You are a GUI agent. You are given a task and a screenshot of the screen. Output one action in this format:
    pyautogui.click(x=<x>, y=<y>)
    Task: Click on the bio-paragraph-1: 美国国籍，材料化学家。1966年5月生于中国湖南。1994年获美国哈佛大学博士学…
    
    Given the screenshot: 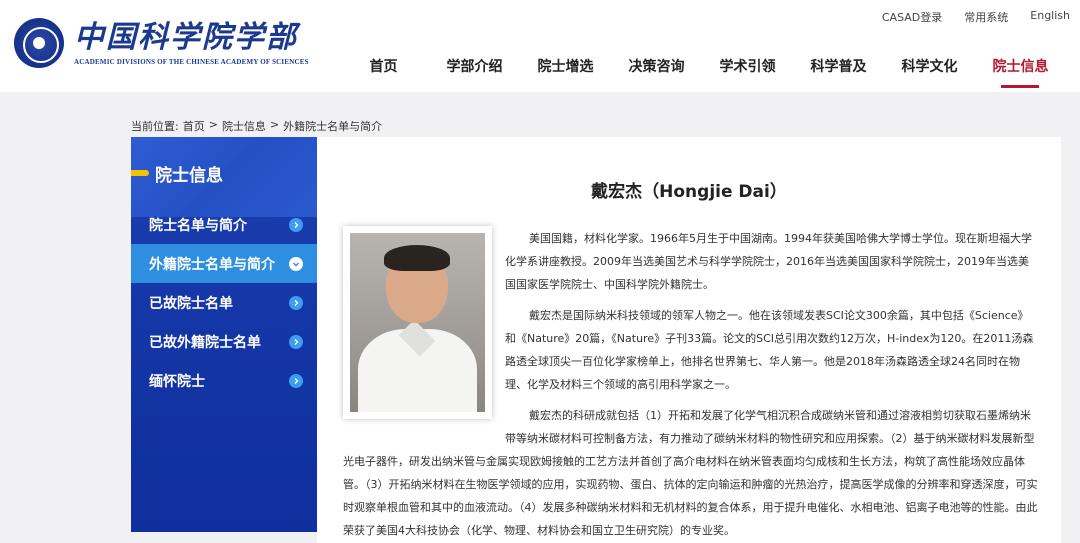 What is the action you would take?
    pyautogui.click(x=768, y=261)
    